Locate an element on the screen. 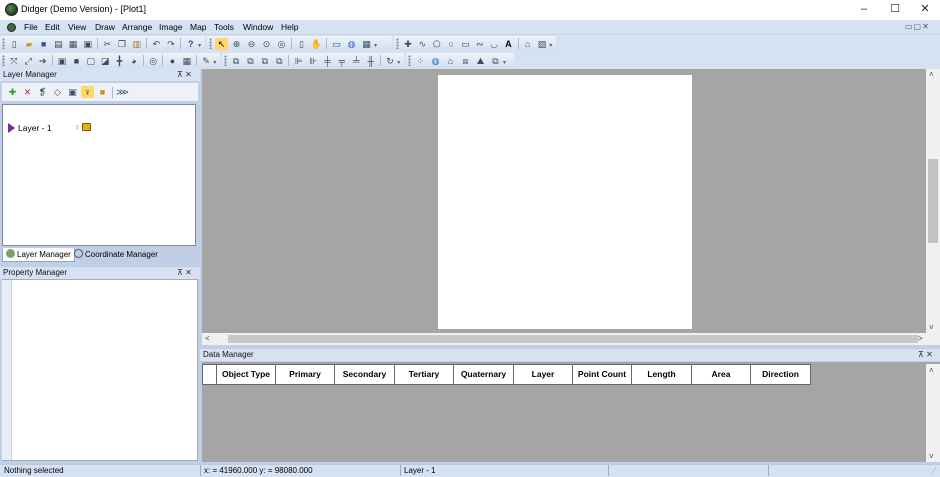 The height and width of the screenshot is (477, 940). layer-lock-icon is located at coordinates (86, 127).